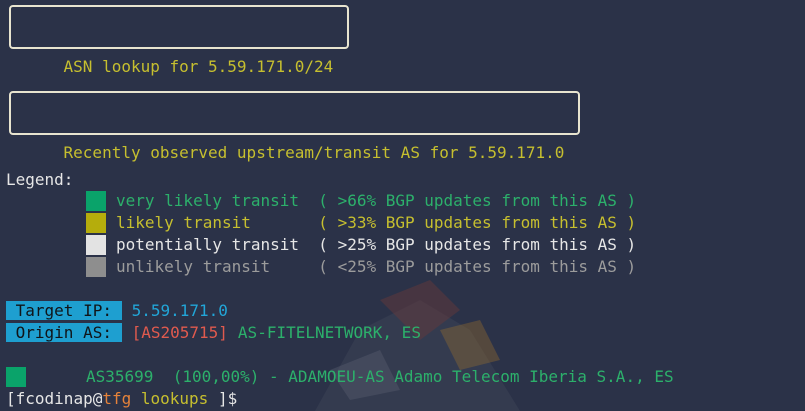 Image resolution: width=805 pixels, height=411 pixels. I want to click on legend-item-desc: ( <25% BGP updates from this AS ), so click(477, 266).